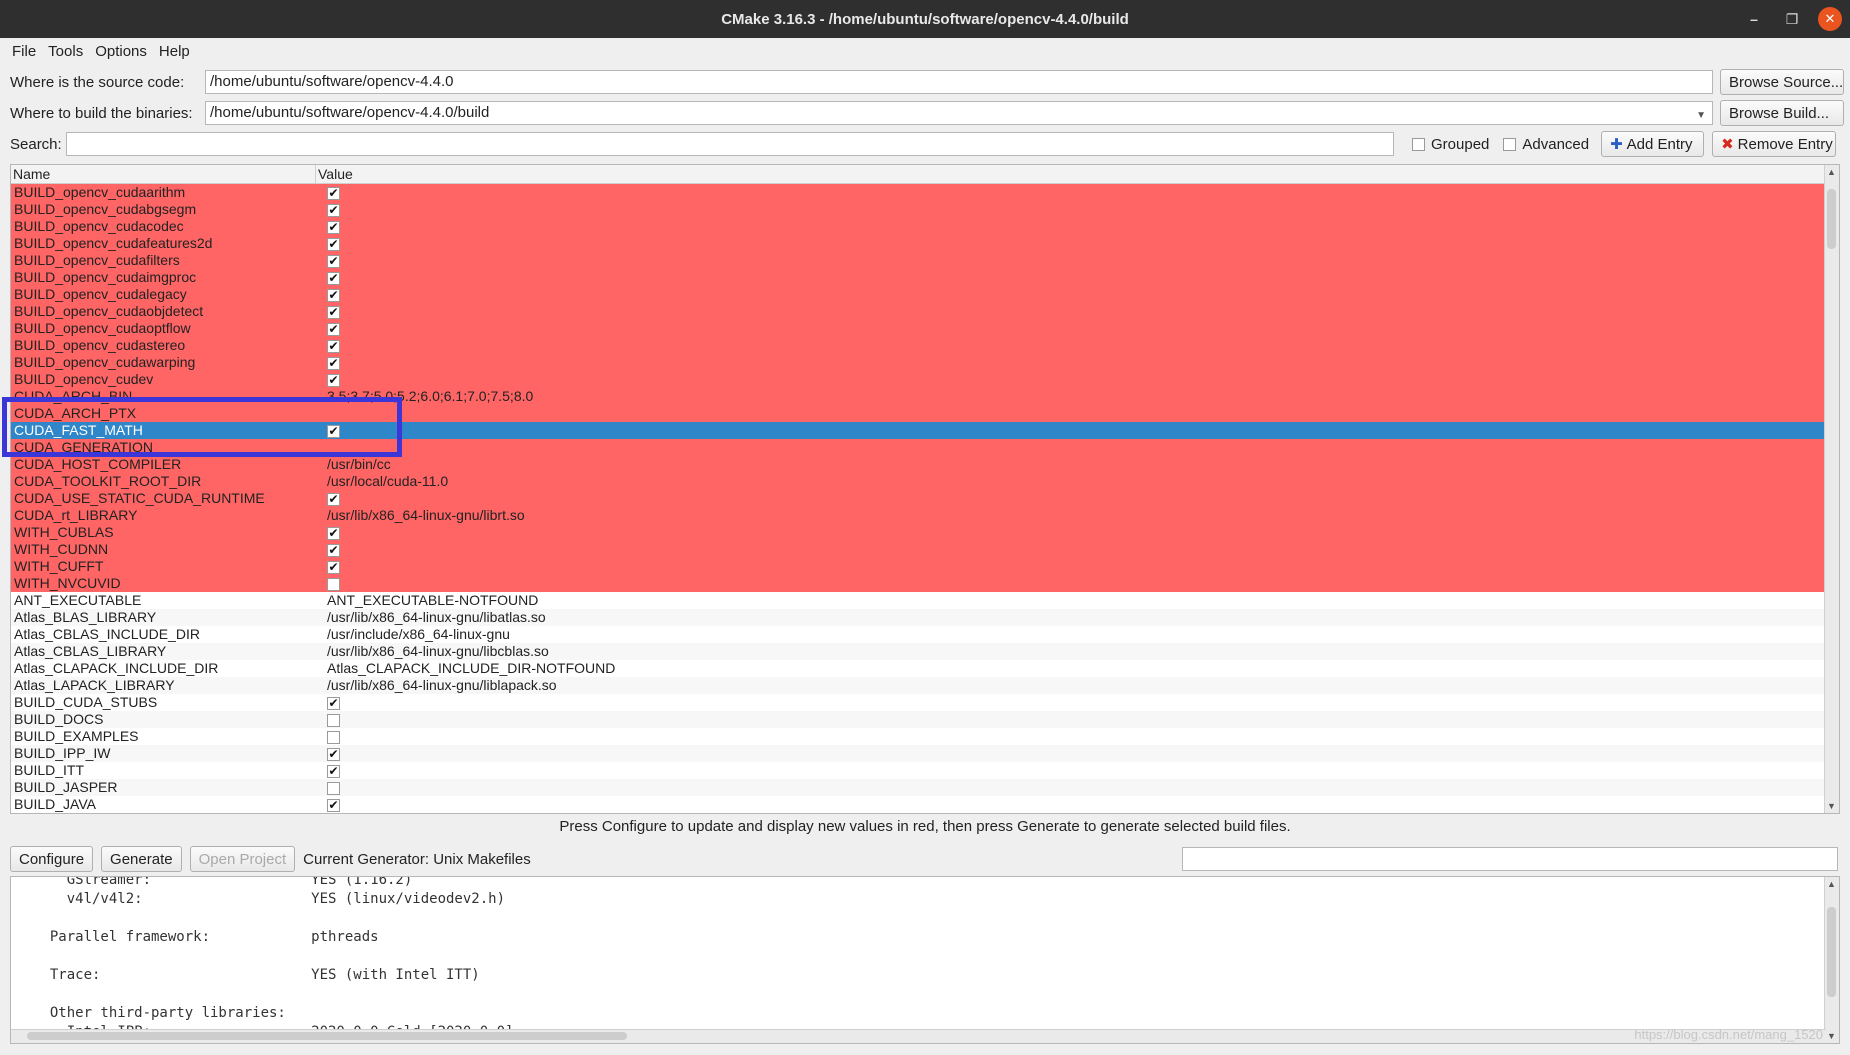 This screenshot has width=1850, height=1055. I want to click on table-row: BUILD_opencv_cudev ✔, so click(918, 379).